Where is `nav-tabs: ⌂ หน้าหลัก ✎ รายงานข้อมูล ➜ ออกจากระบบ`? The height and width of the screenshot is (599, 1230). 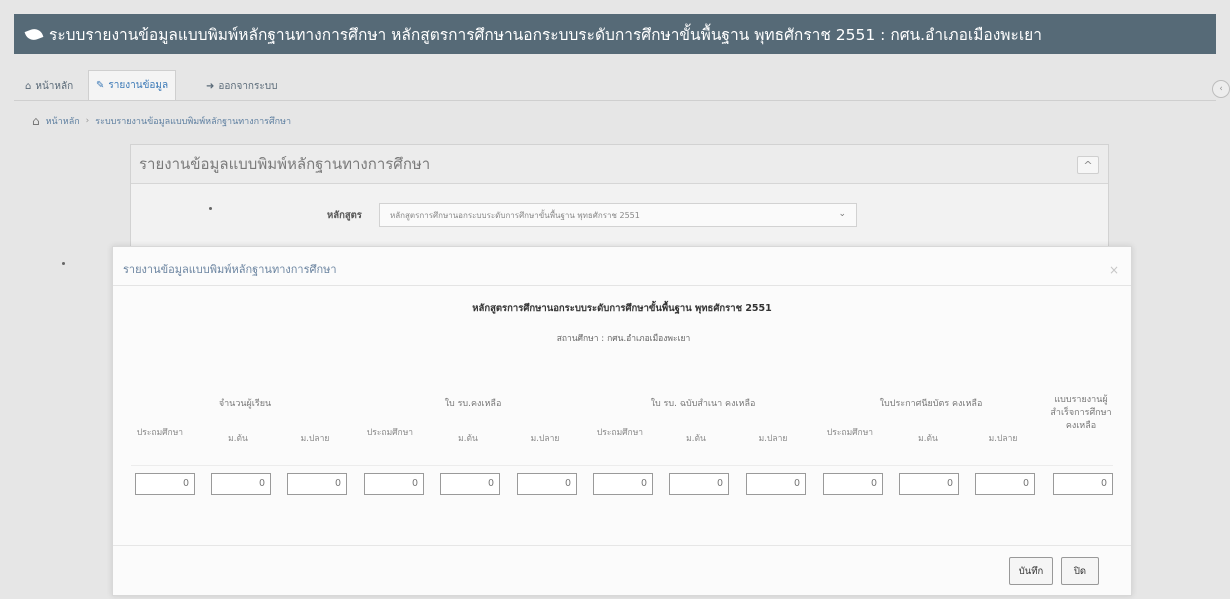
nav-tabs: ⌂ หน้าหลัก ✎ รายงานข้อมูล ➜ ออกจากระบบ is located at coordinates (615, 83).